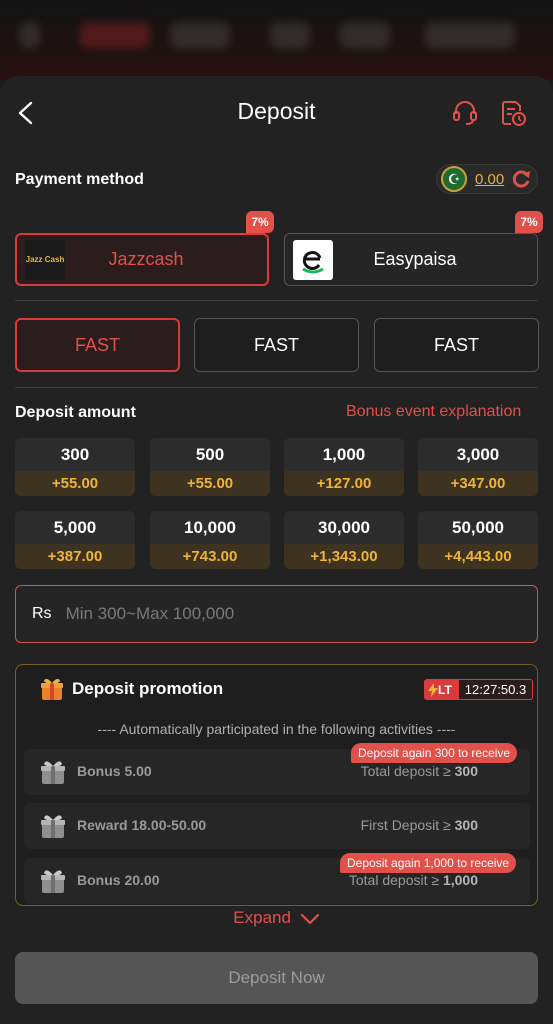  What do you see at coordinates (75, 540) in the screenshot?
I see `amount-option-5000: 5,000 +387.00` at bounding box center [75, 540].